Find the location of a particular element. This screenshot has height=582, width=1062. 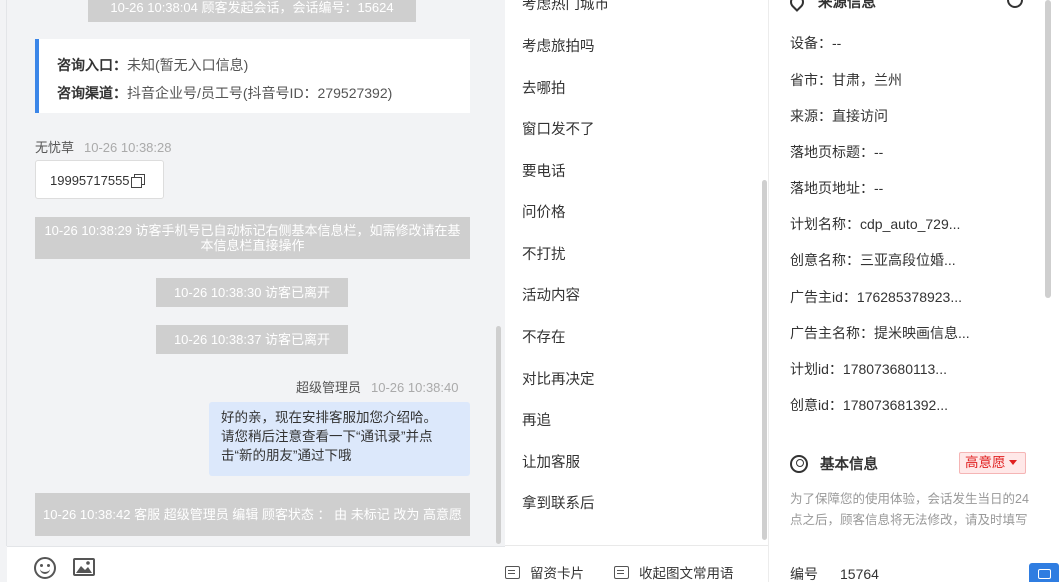

consult-entry: 咨询入口：未知(暂无入口信息) is located at coordinates (263, 65).